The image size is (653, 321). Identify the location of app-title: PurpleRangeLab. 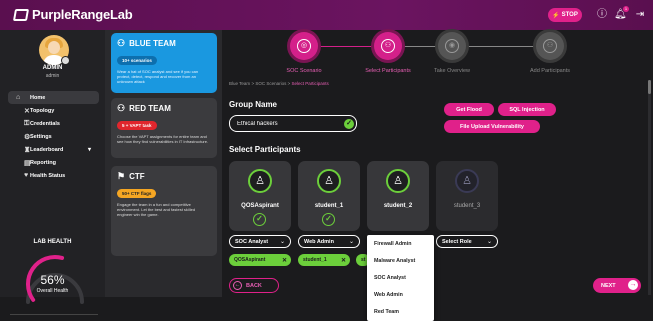
(82, 14).